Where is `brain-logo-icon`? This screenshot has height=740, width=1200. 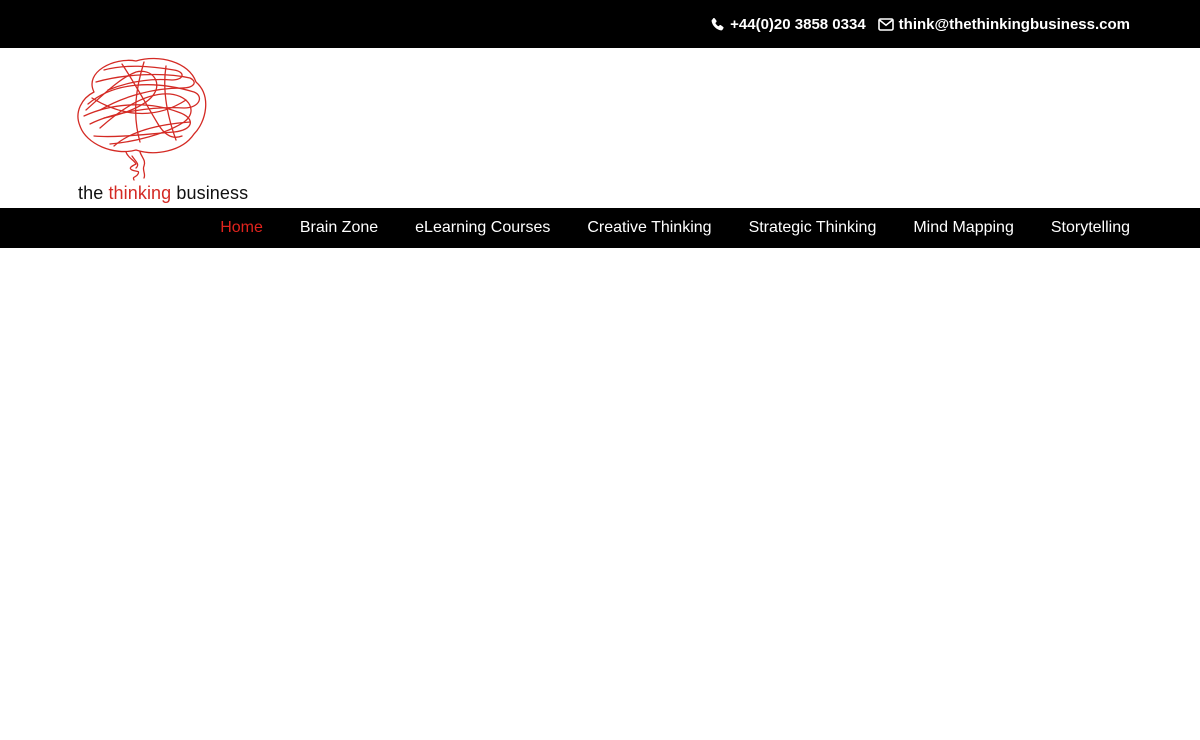 brain-logo-icon is located at coordinates (142, 119).